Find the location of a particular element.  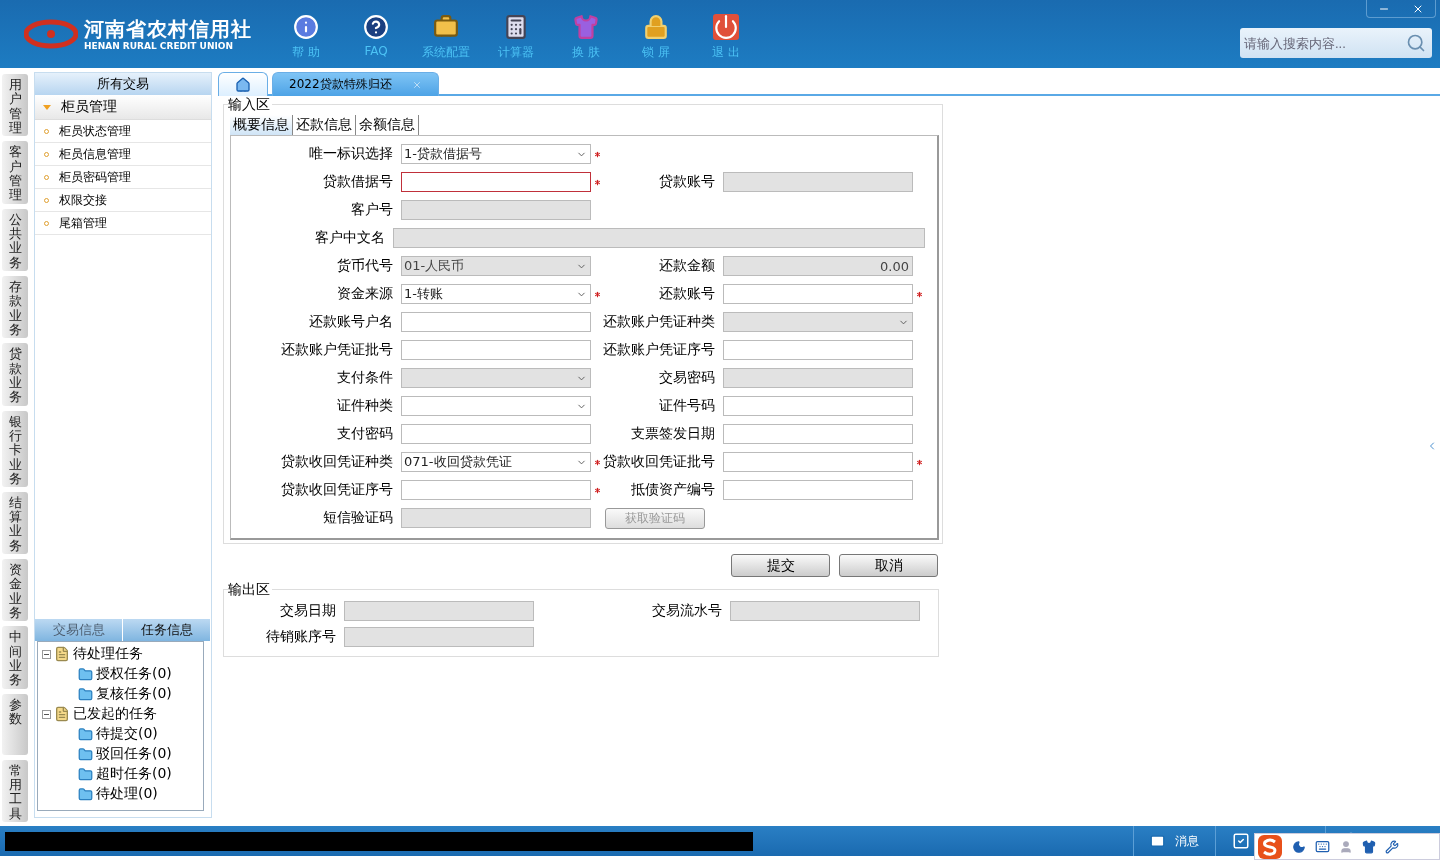

tree-node: 授权任务(0) is located at coordinates (134, 674).